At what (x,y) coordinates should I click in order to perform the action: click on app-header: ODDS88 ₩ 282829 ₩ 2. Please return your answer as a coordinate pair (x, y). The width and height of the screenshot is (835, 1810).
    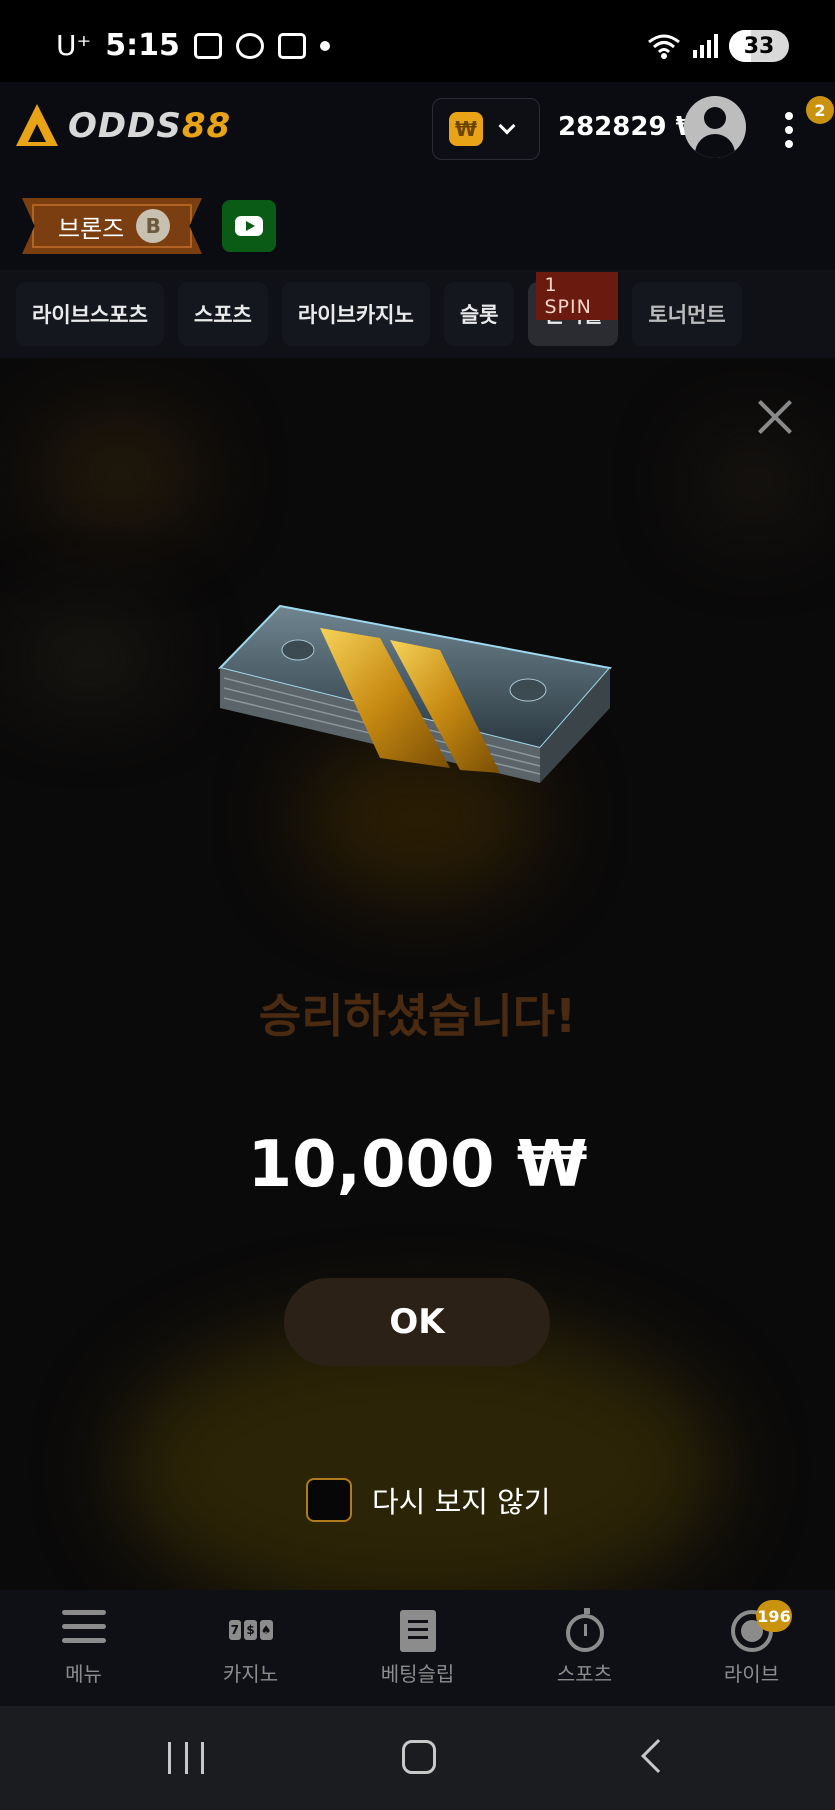
    Looking at the image, I should click on (417, 132).